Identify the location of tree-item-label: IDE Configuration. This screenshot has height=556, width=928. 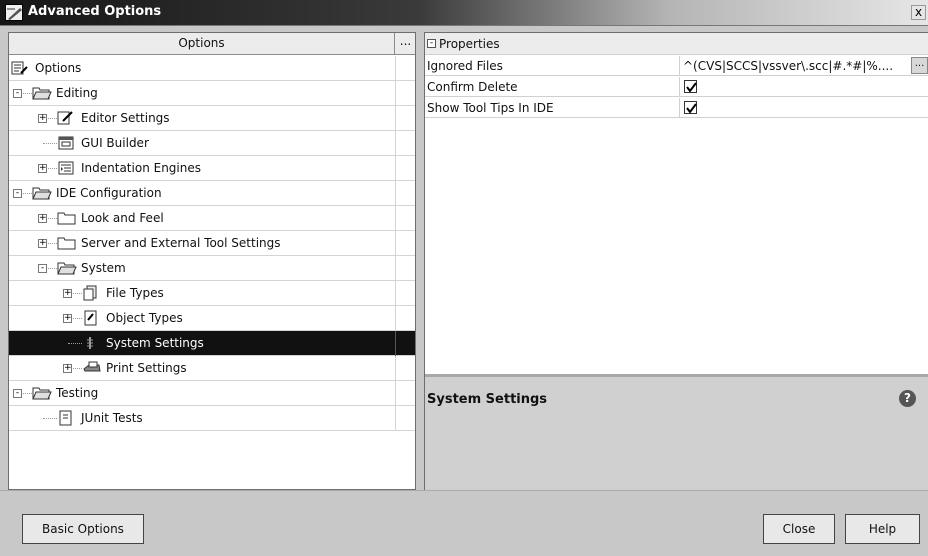
(109, 193).